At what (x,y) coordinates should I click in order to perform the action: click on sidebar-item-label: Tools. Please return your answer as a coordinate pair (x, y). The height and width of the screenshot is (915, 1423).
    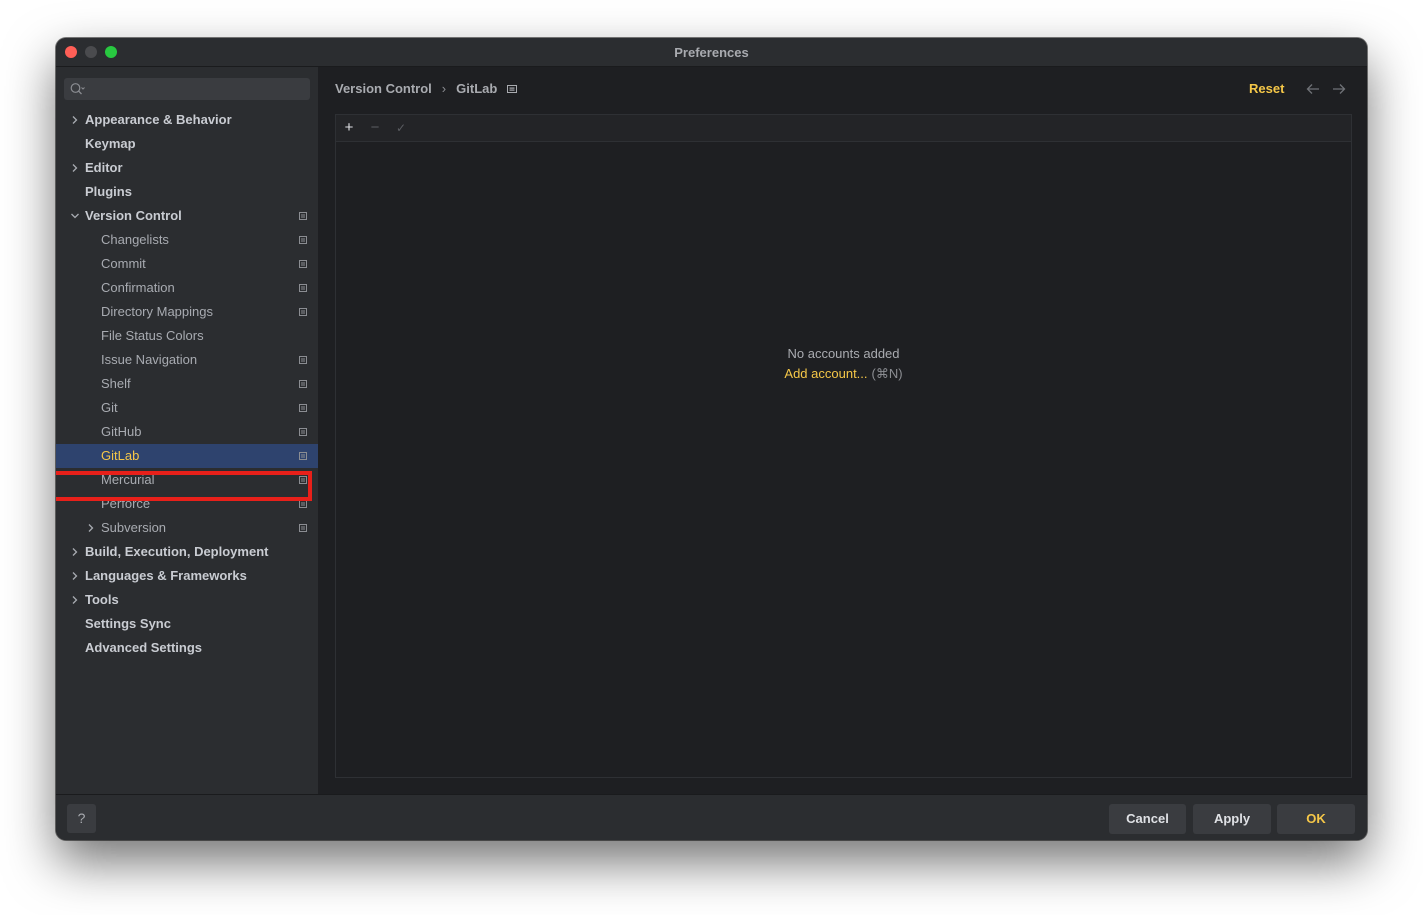
    Looking at the image, I should click on (102, 599).